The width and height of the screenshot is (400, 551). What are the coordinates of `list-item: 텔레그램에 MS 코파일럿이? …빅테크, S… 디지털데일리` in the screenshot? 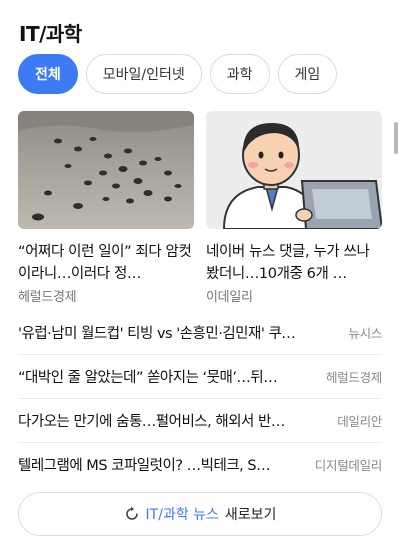 It's located at (200, 464).